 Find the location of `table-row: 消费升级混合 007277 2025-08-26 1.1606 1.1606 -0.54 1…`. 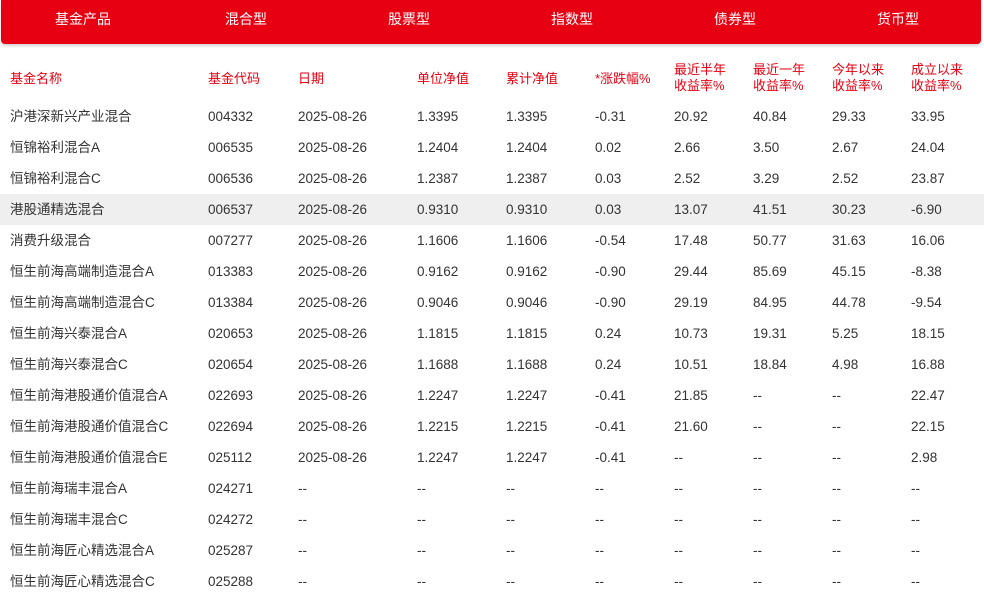

table-row: 消费升级混合 007277 2025-08-26 1.1606 1.1606 -0.54 1… is located at coordinates (492, 240).